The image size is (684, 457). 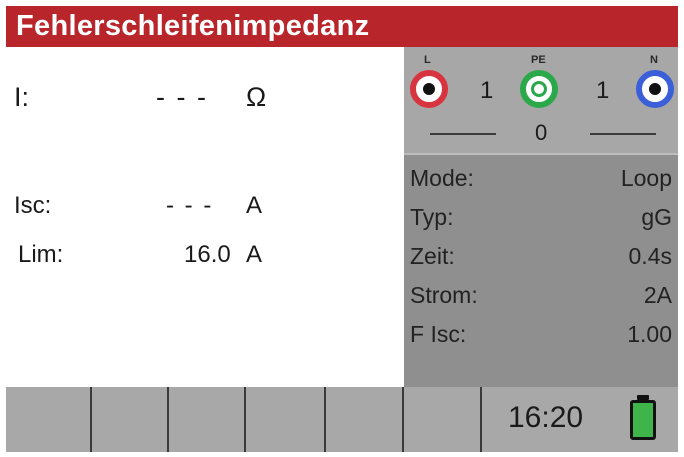 I want to click on pe-n-voltage: 1, so click(x=603, y=90).